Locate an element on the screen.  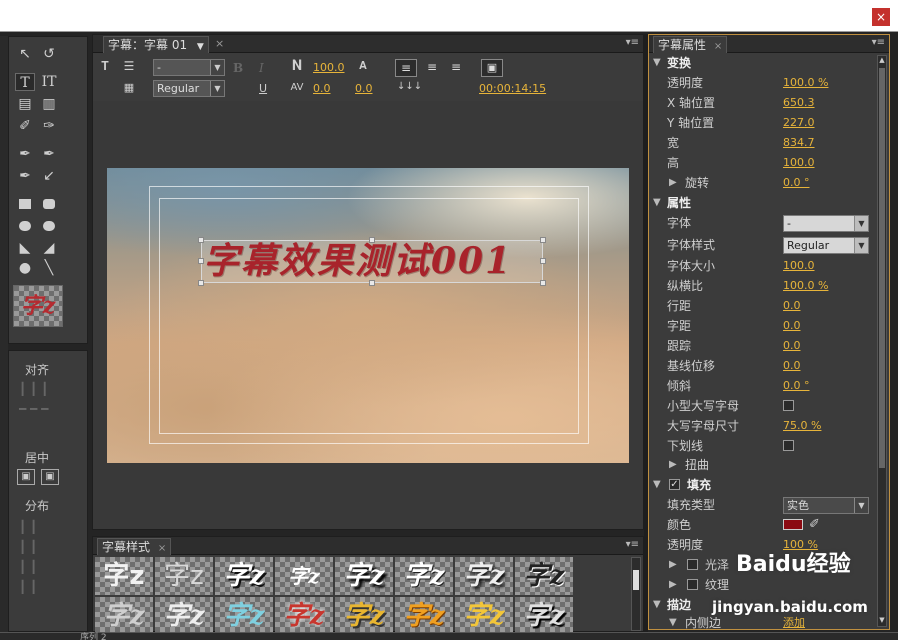
prop-aspect-value: 100.0 % is located at coordinates (805, 286).